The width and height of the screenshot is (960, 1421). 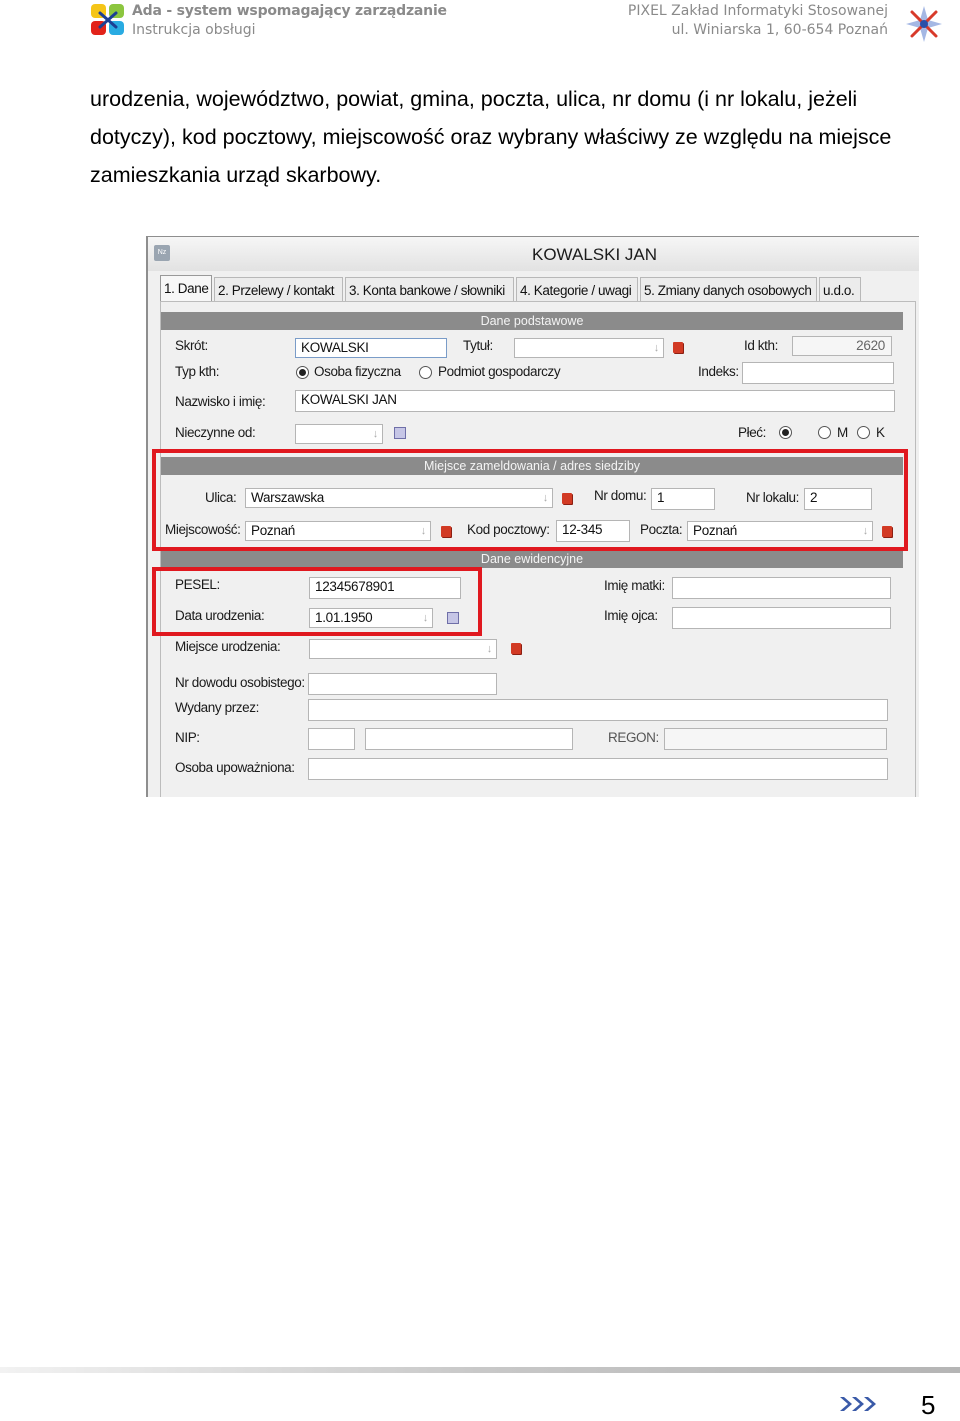 What do you see at coordinates (842, 346) in the screenshot?
I see `id-field: 2620` at bounding box center [842, 346].